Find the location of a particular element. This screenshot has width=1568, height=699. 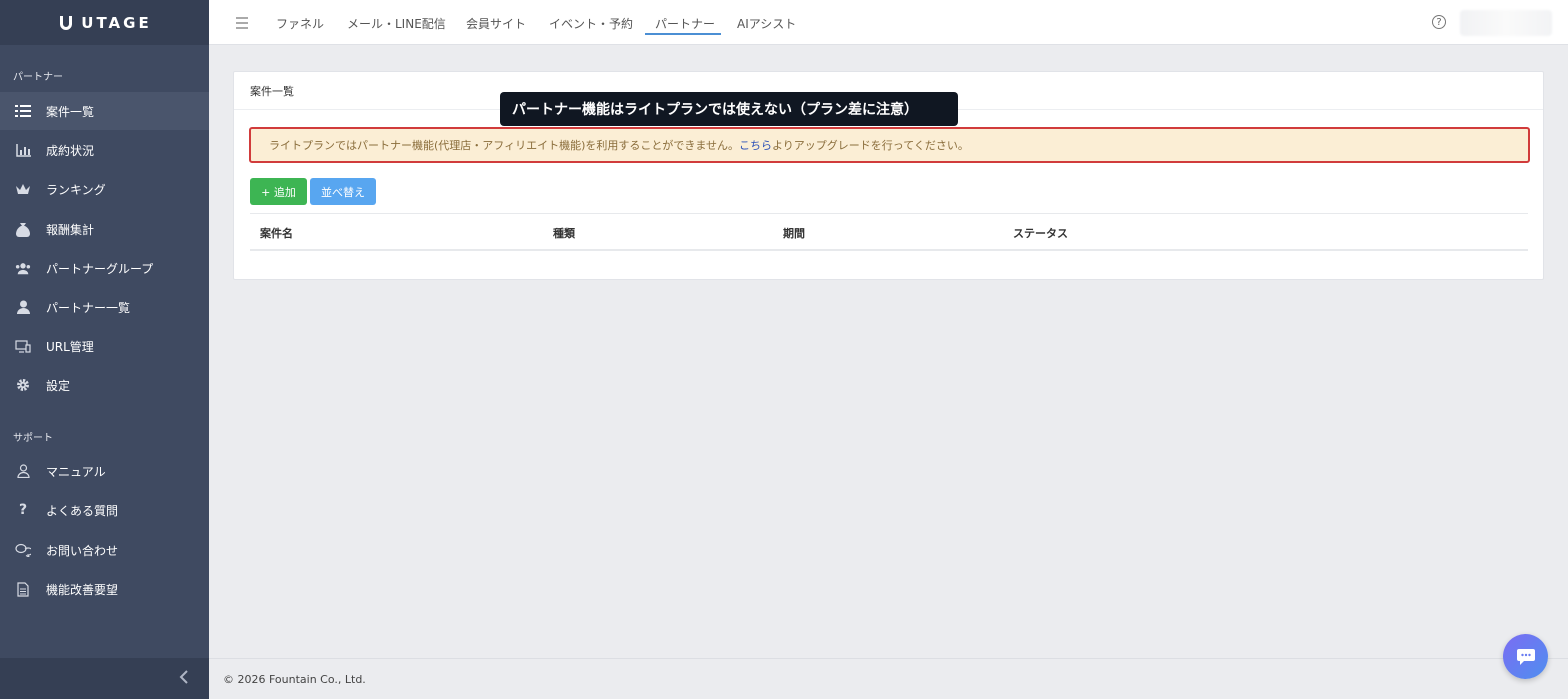

nav-mail-line: メール・LINE配信 is located at coordinates (396, 23).